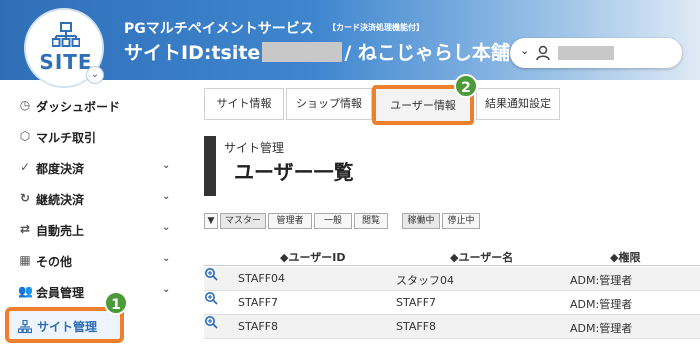 This screenshot has width=700, height=346. What do you see at coordinates (244, 104) in the screenshot?
I see `tab-site-info: サイト情報` at bounding box center [244, 104].